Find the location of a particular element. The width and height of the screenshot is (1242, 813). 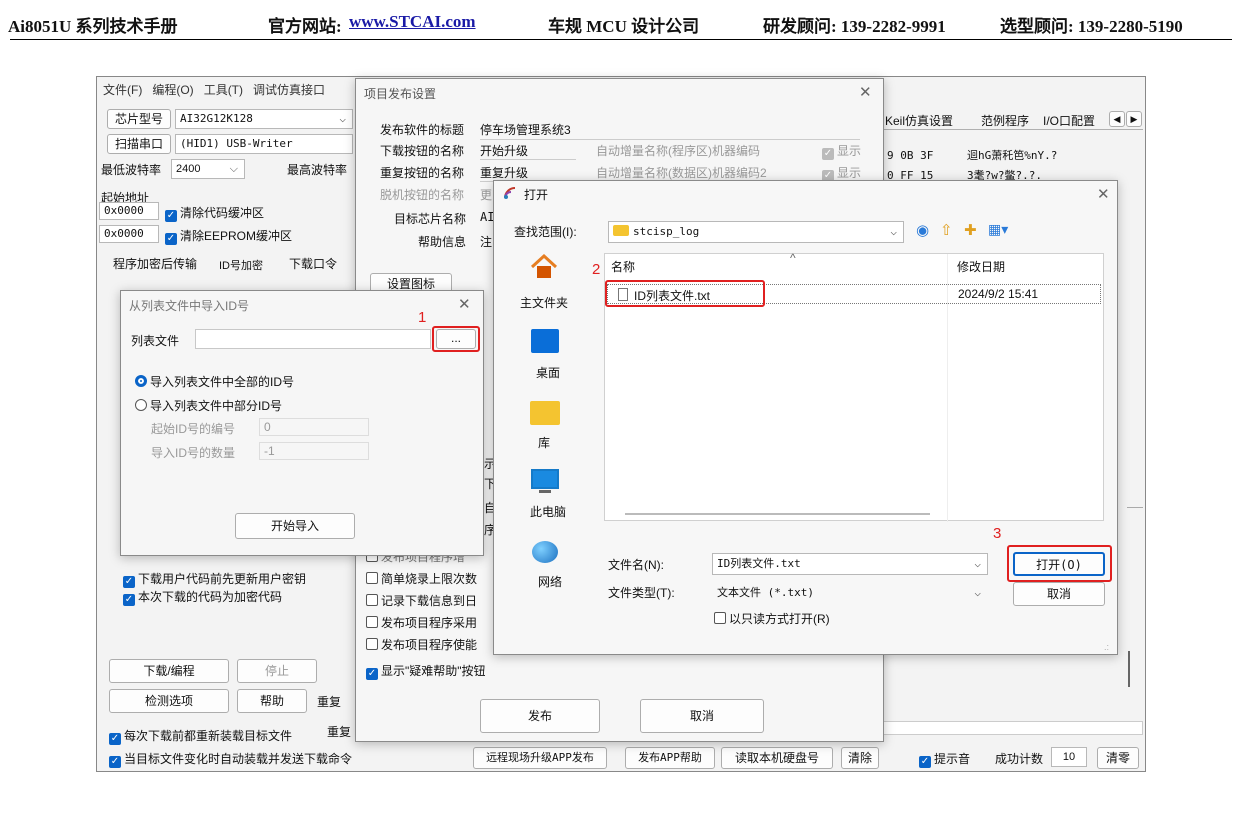

min-baud-select: 2400 ⌵ is located at coordinates (208, 169).